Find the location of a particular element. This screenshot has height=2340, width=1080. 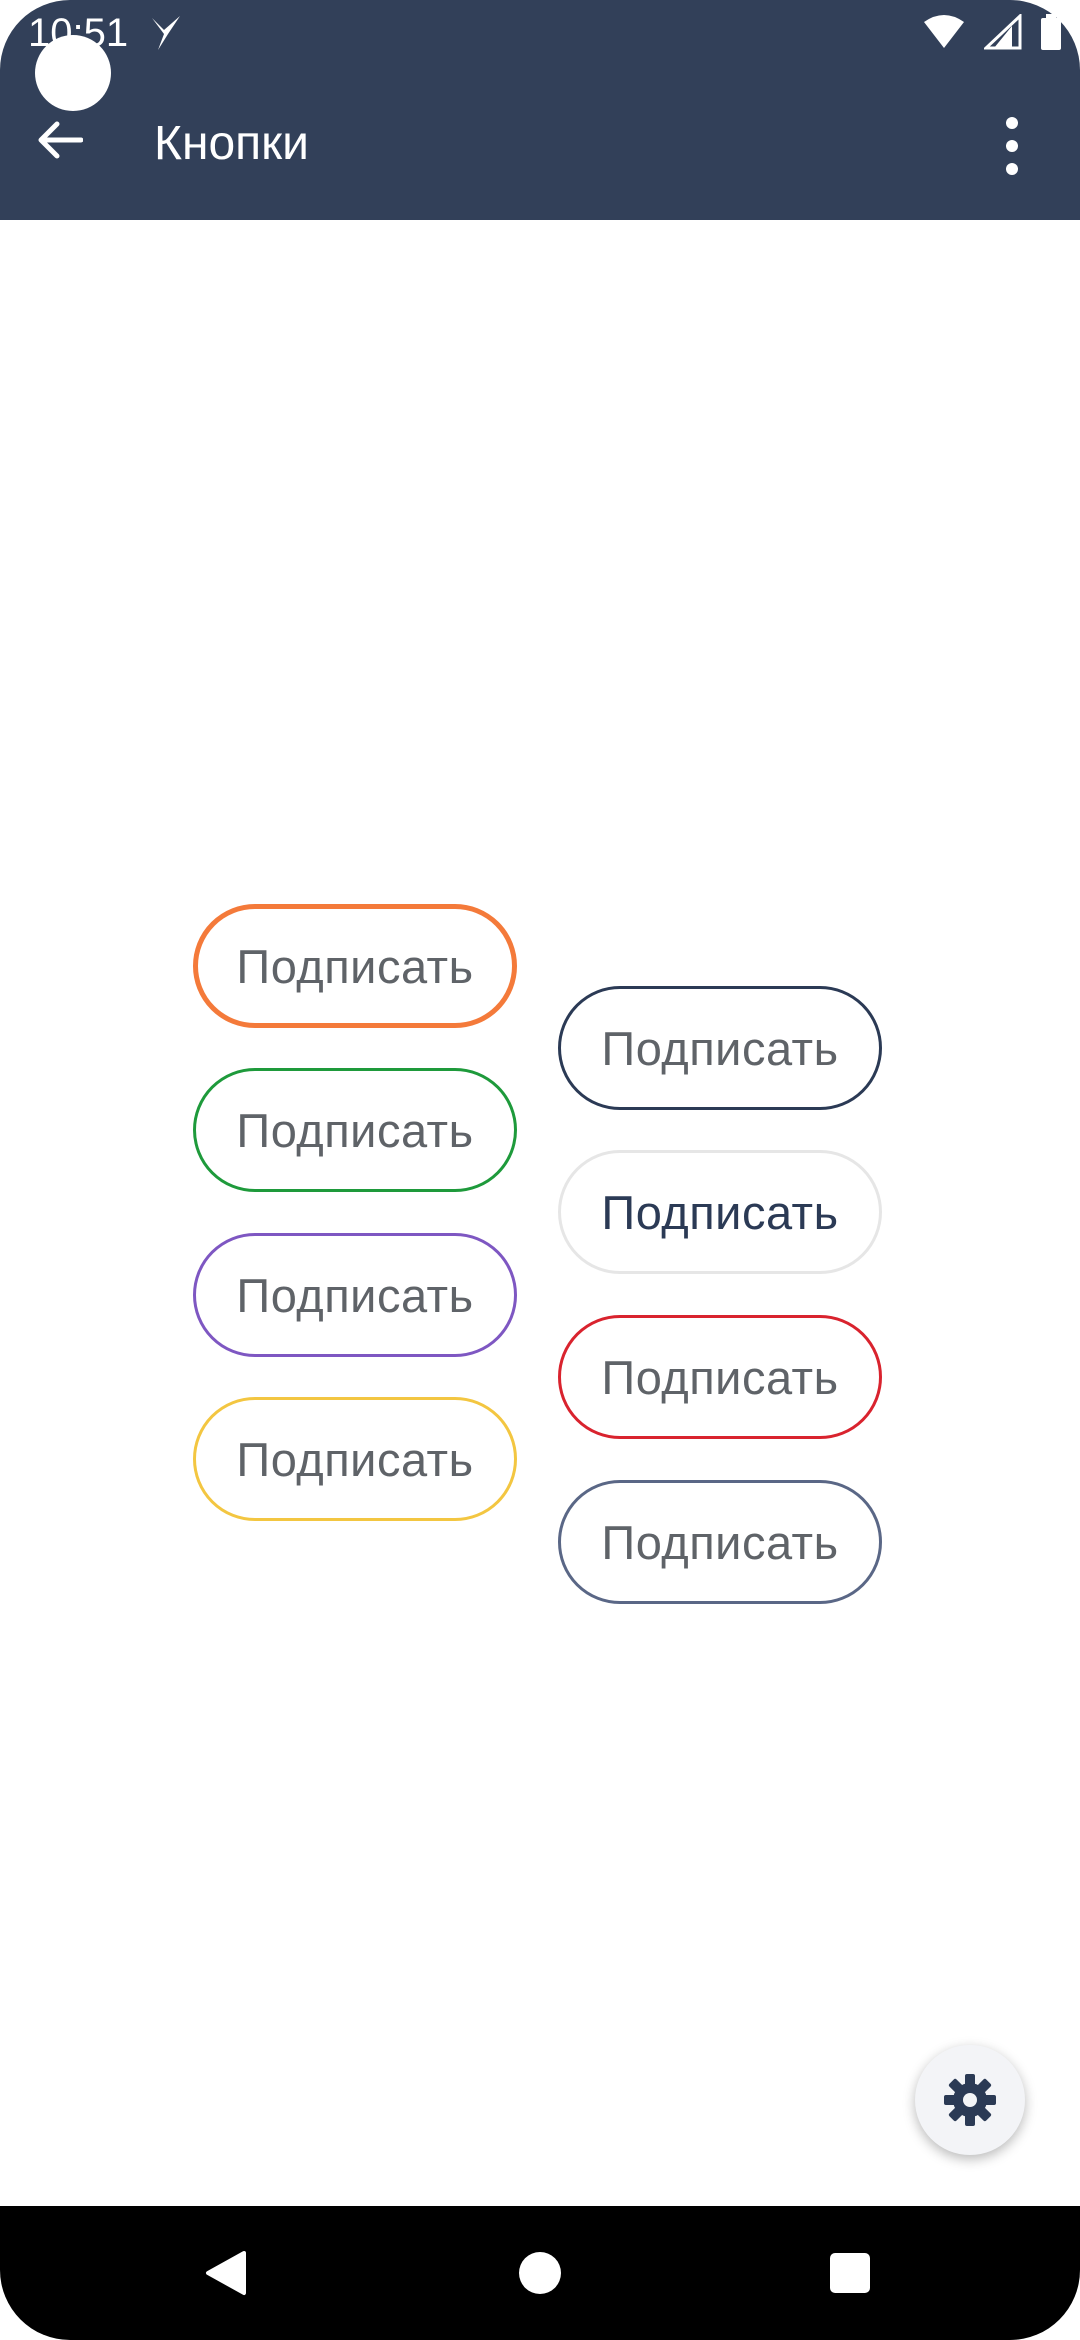

page-title: Кнопки is located at coordinates (231, 143).